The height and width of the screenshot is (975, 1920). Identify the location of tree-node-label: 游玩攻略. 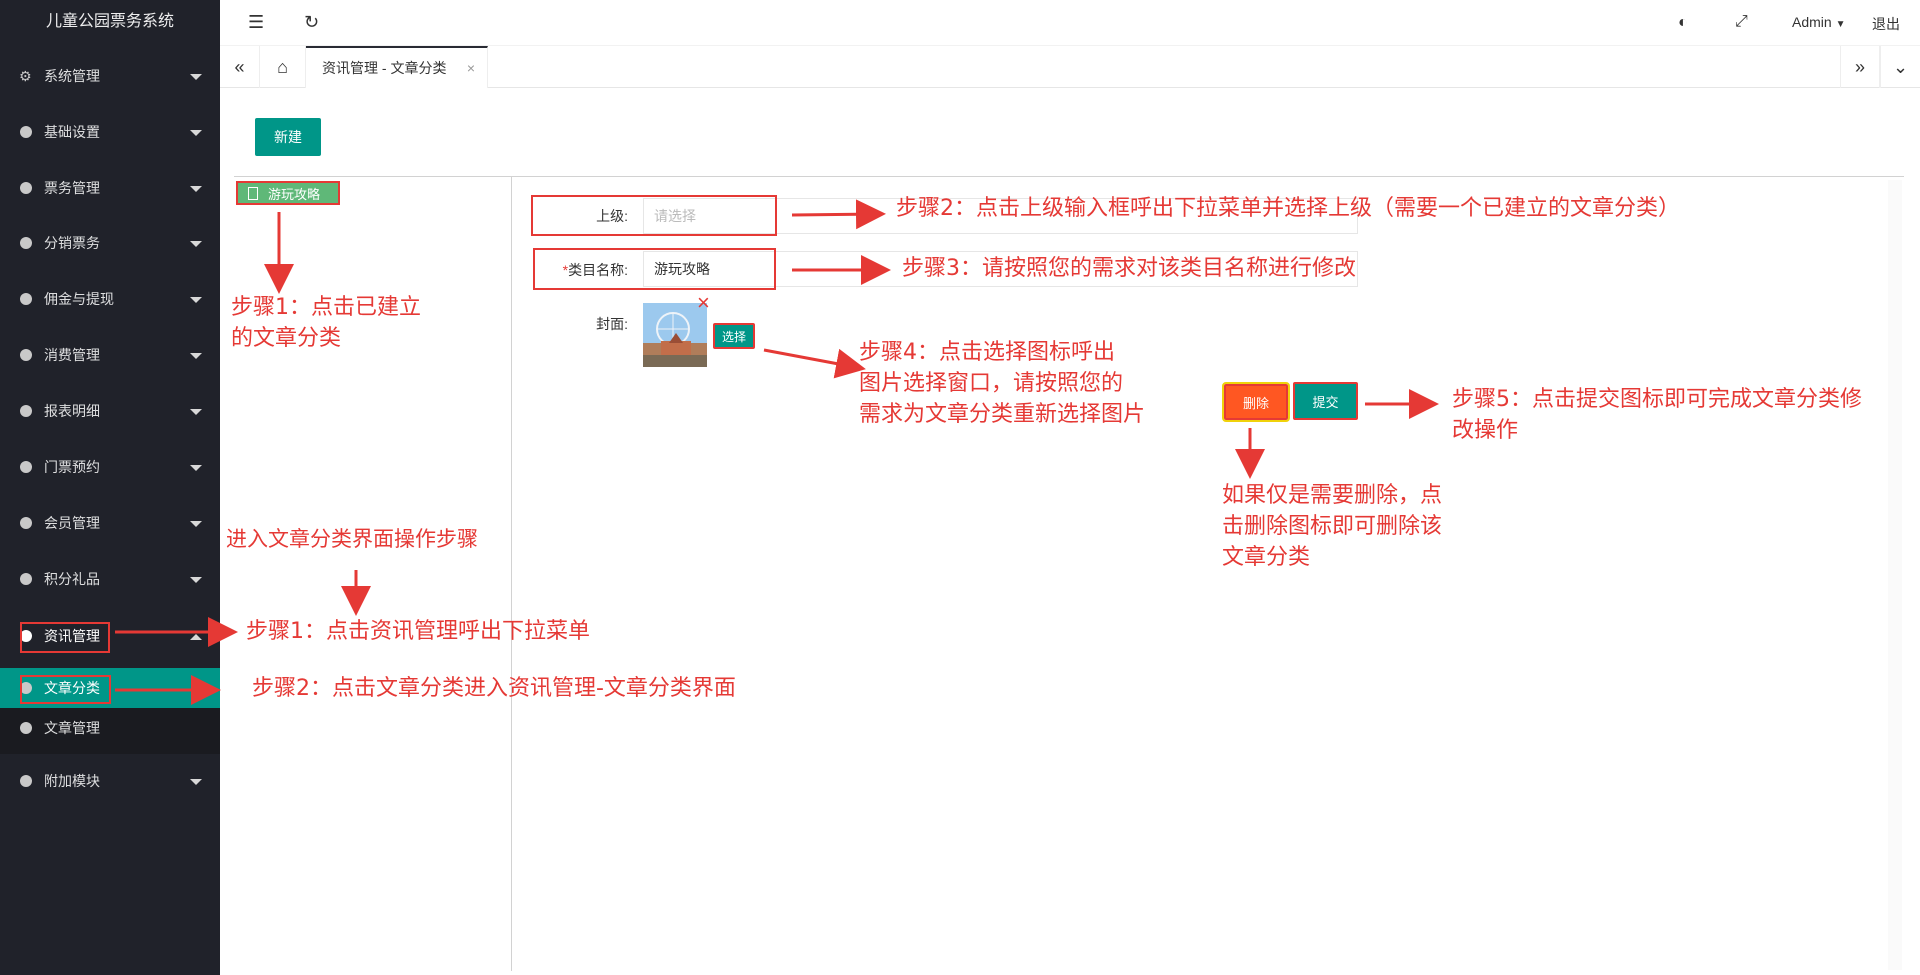
(294, 194).